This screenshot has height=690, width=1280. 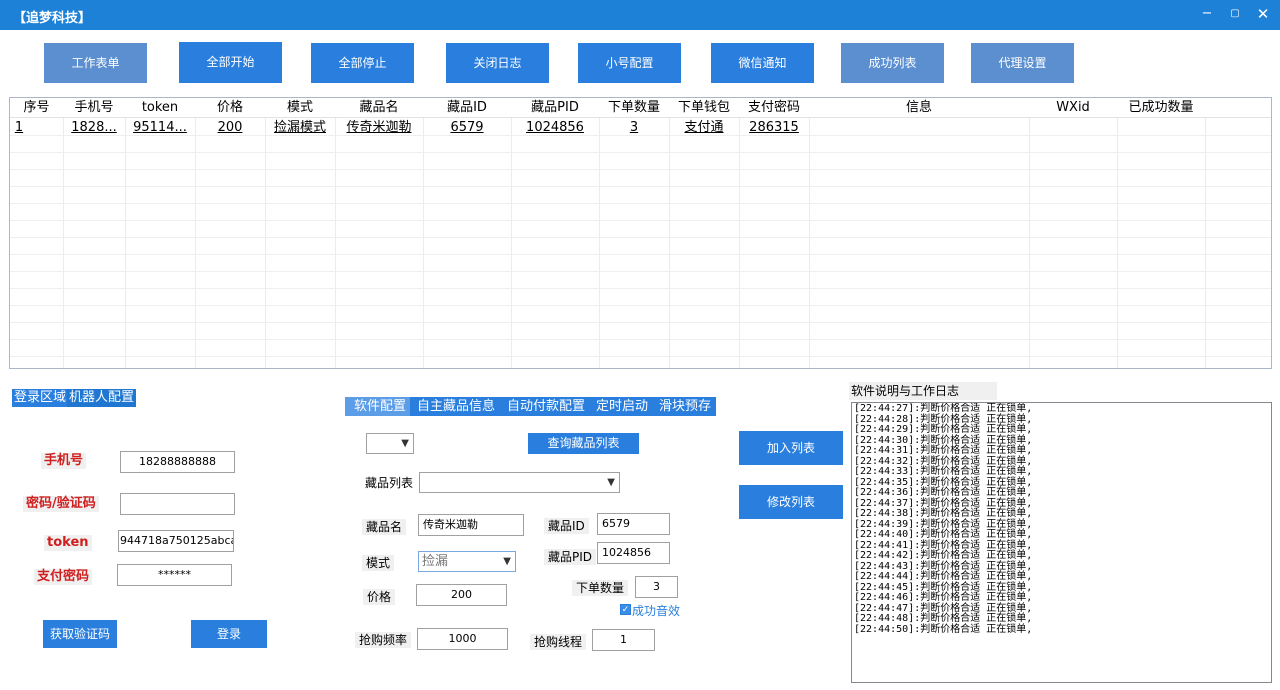 I want to click on cell-wallet: 支付通, so click(x=704, y=127).